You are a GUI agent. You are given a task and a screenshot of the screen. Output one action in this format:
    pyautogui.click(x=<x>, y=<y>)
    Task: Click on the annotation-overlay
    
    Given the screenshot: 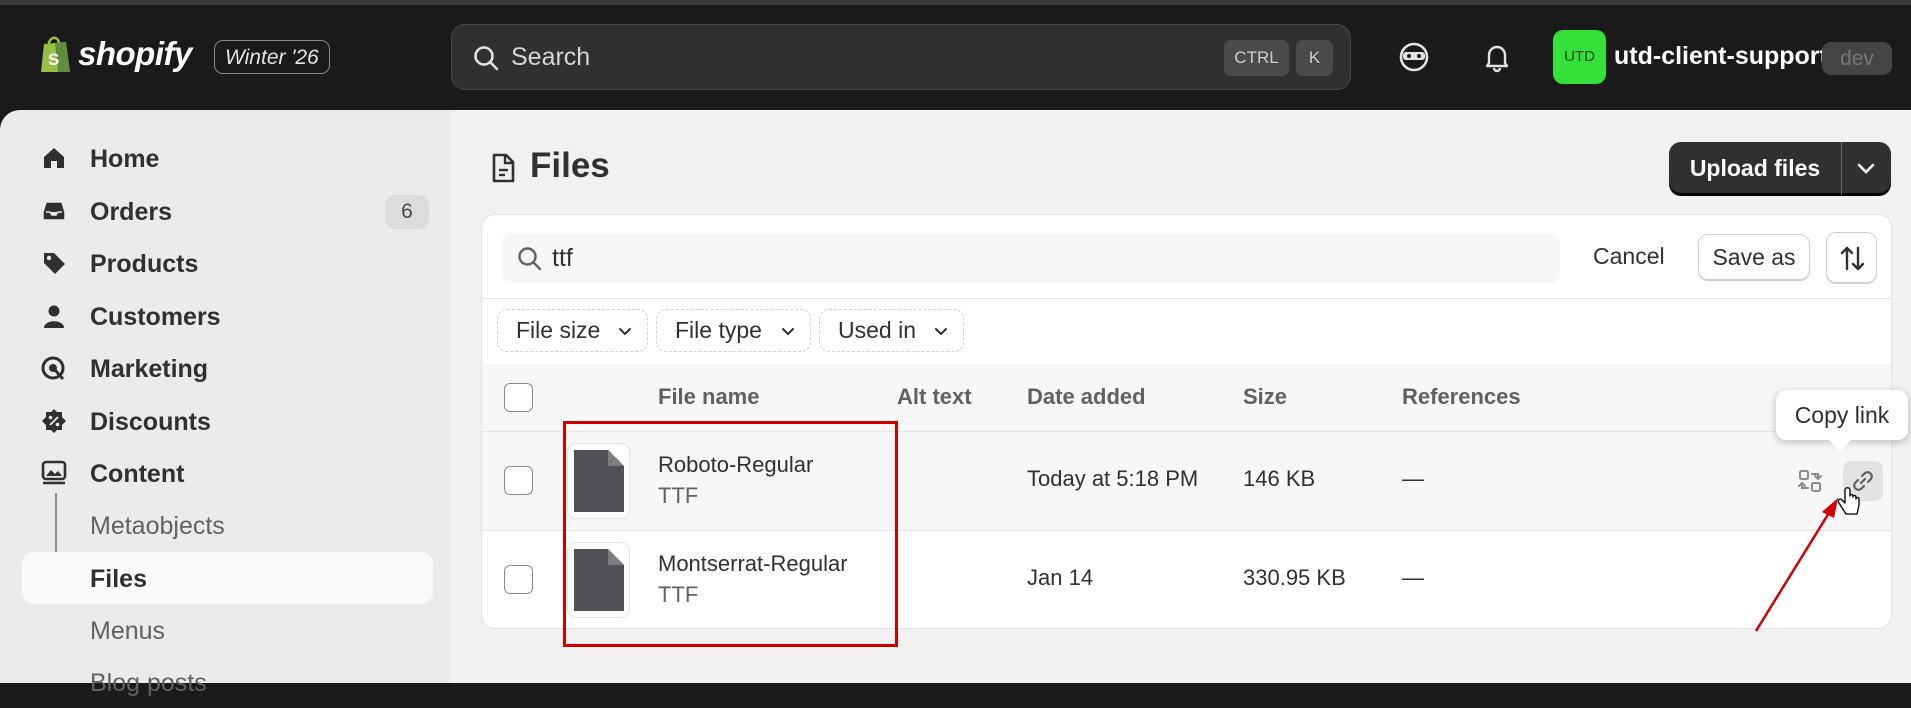 What is the action you would take?
    pyautogui.click(x=1807, y=559)
    